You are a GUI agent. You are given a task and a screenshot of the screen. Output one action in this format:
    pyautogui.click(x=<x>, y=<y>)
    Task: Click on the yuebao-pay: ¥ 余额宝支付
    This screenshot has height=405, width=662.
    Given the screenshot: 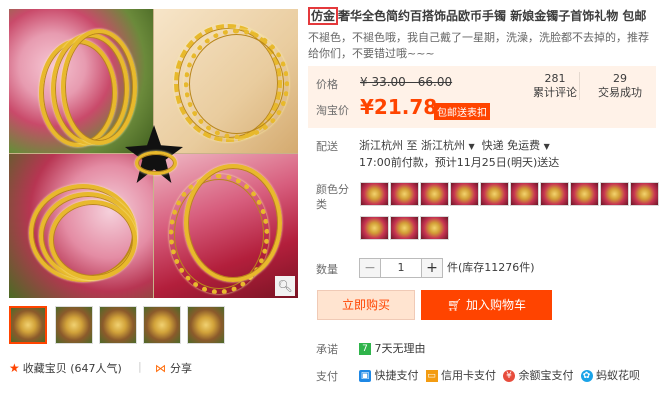 What is the action you would take?
    pyautogui.click(x=538, y=375)
    